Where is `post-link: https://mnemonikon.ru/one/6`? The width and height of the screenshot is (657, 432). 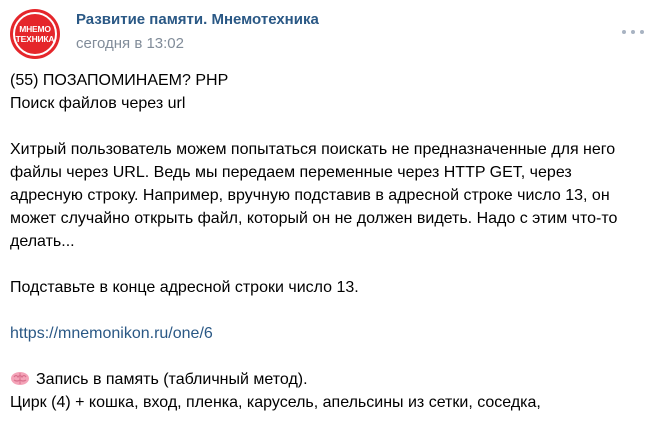 post-link: https://mnemonikon.ru/one/6 is located at coordinates (111, 333).